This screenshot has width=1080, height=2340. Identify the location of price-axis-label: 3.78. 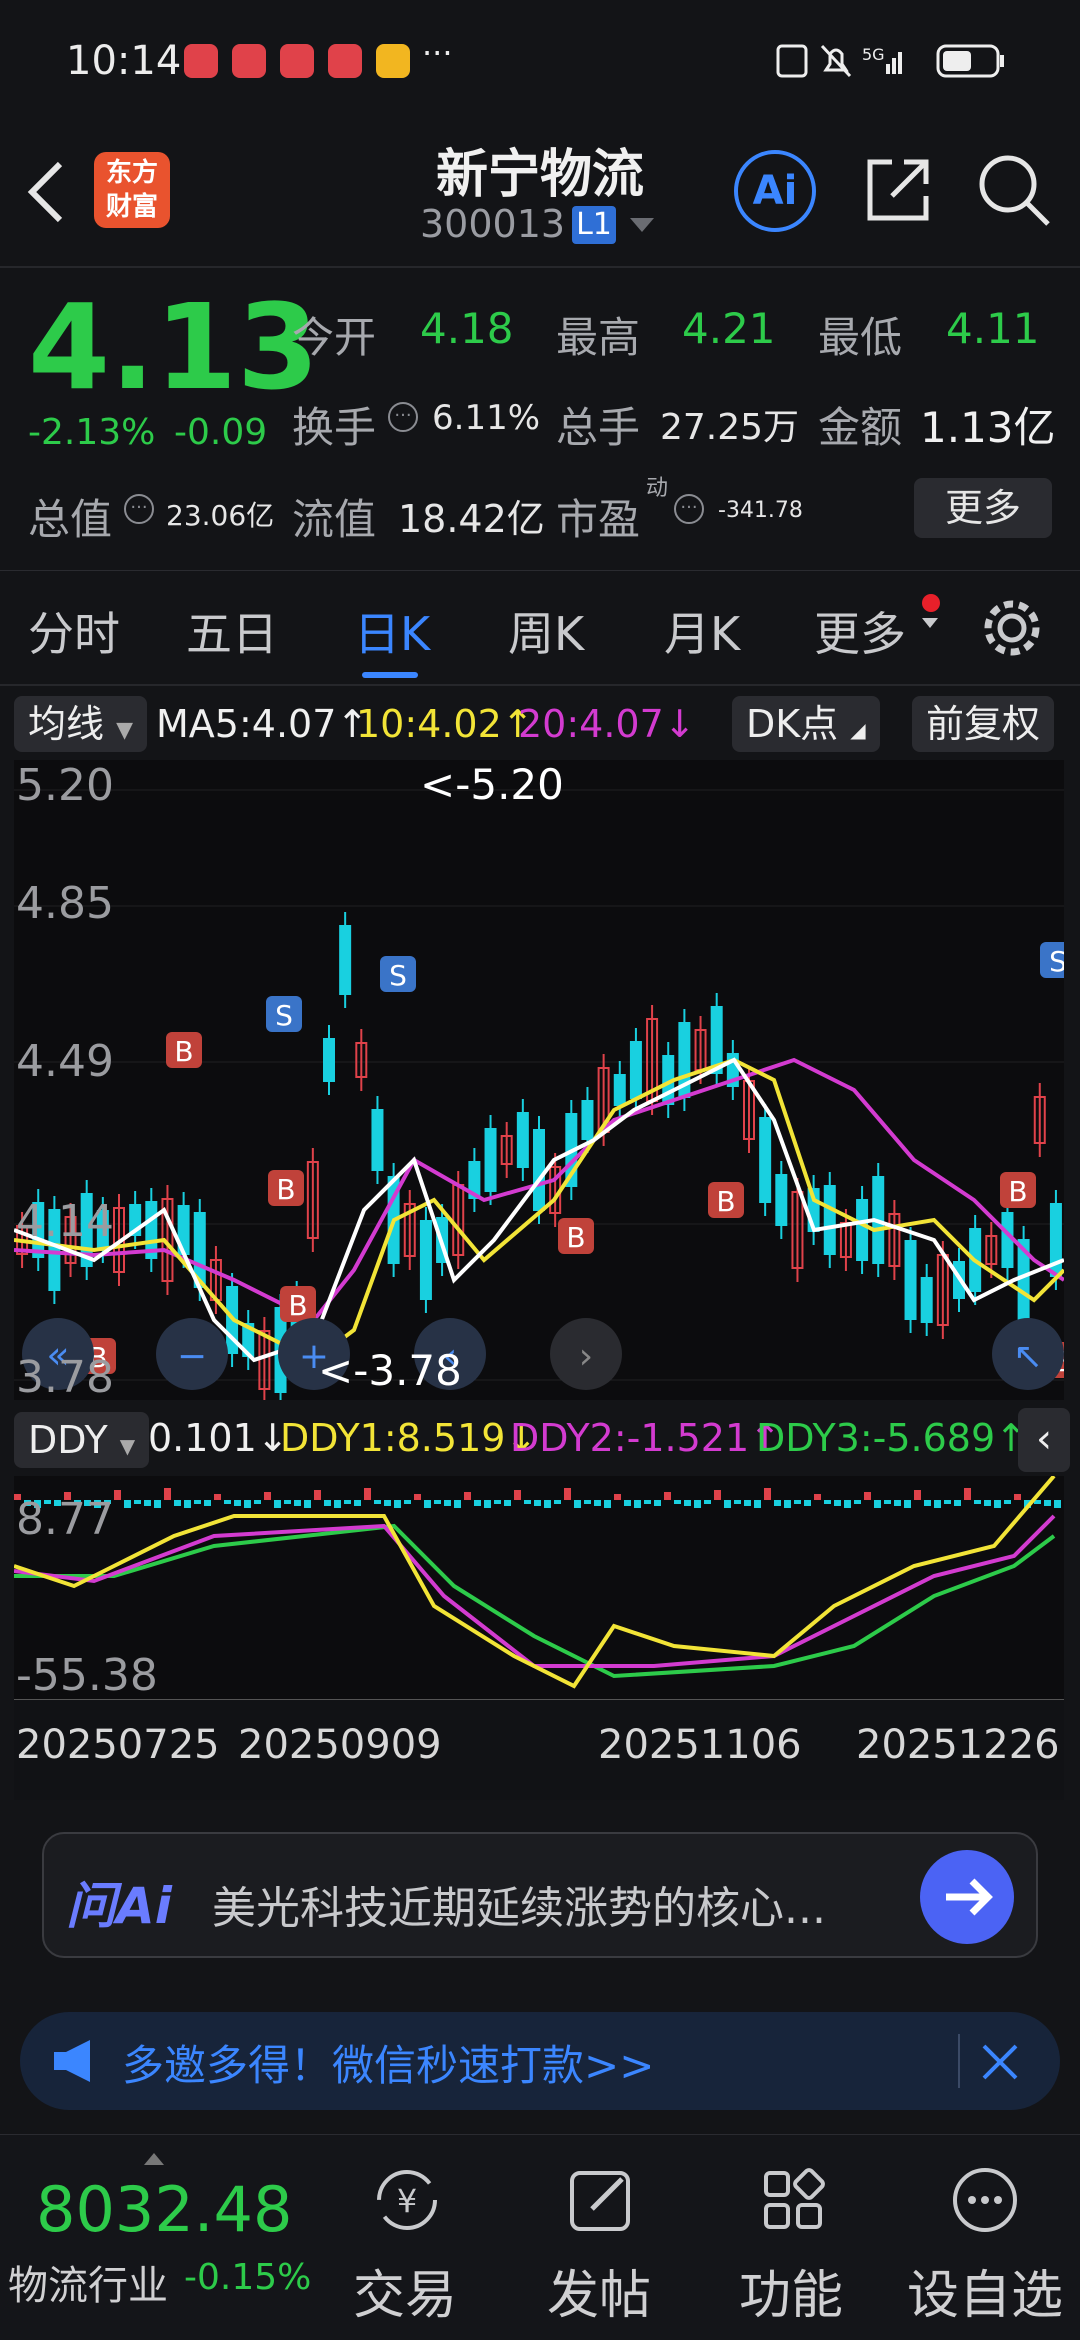
(65, 1377).